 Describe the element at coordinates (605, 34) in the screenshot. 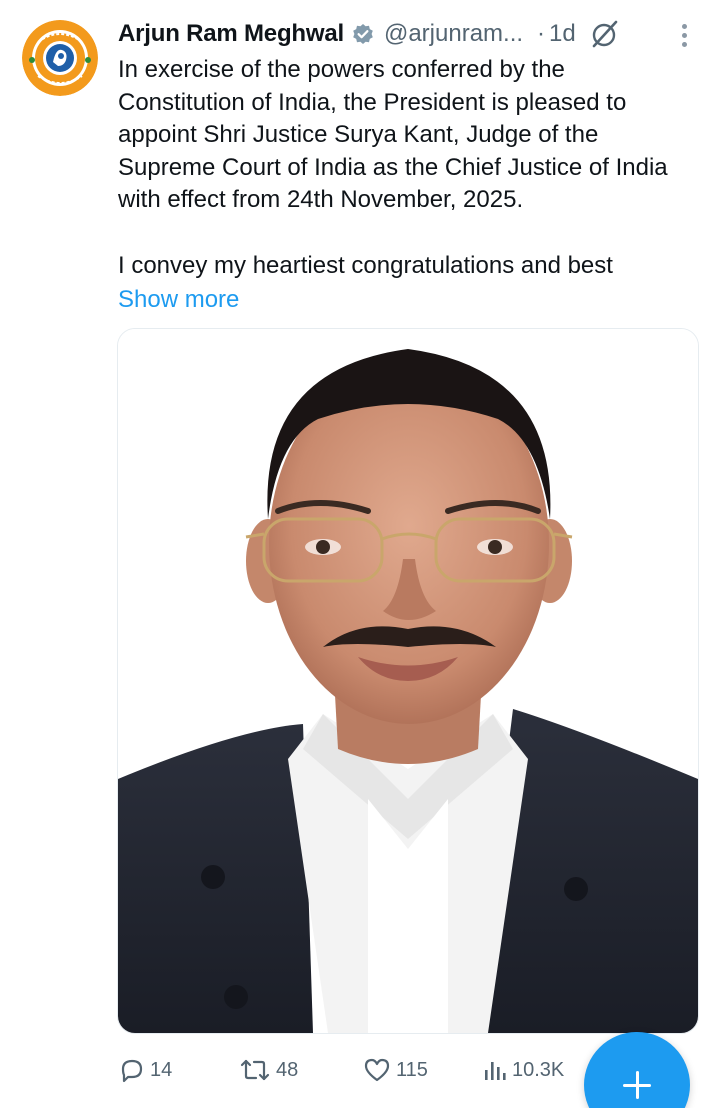

I see `grok-icon` at that location.